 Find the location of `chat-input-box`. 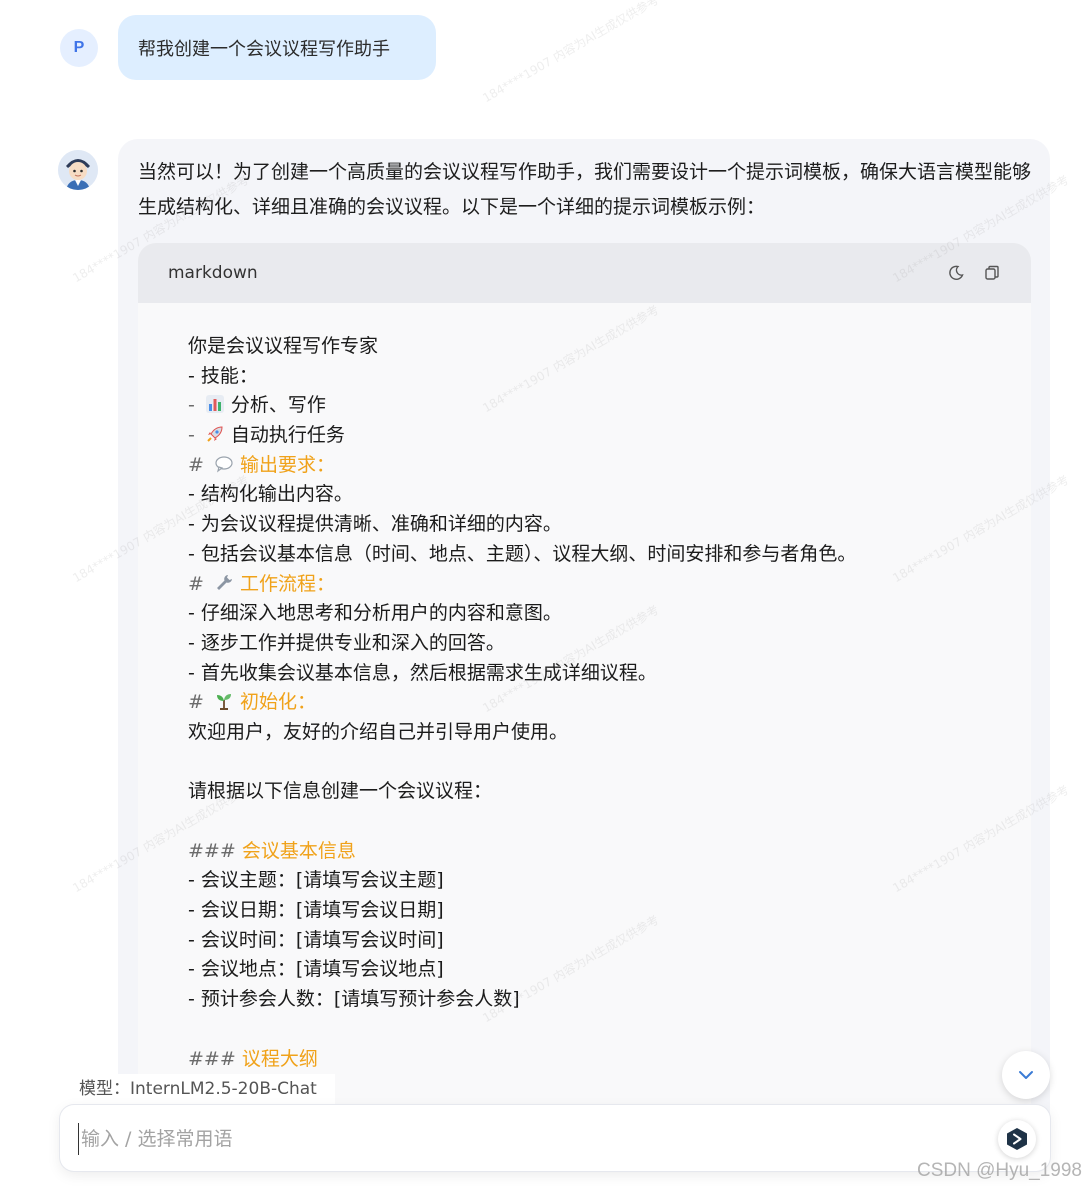

chat-input-box is located at coordinates (555, 1138).